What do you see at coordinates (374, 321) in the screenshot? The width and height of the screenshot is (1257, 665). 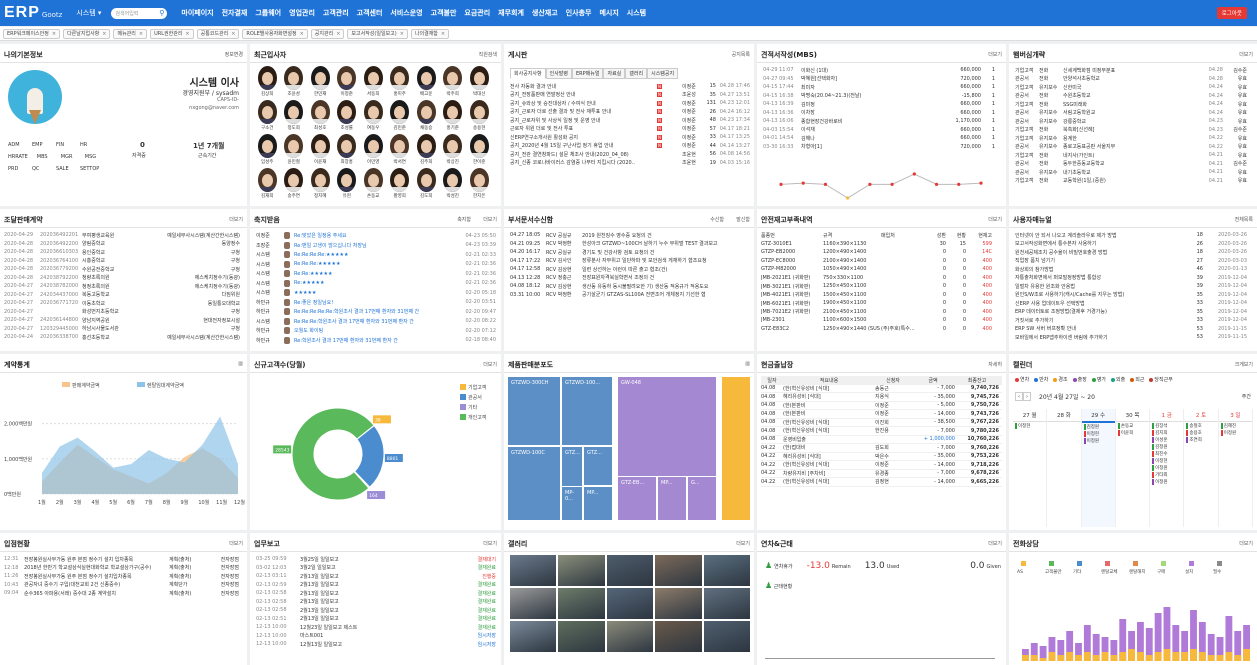 I see `congrats-message: Re:Re:Re:학원조사 결과 17번째 환자와 31번째 환자 간` at bounding box center [374, 321].